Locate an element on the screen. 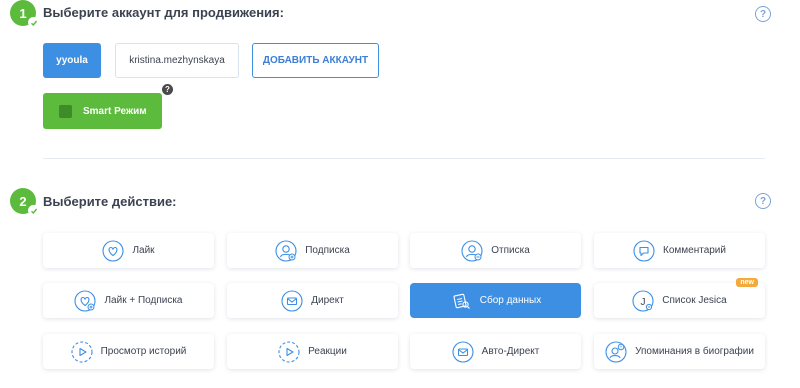 The image size is (800, 388). action-label: Отписка is located at coordinates (510, 250).